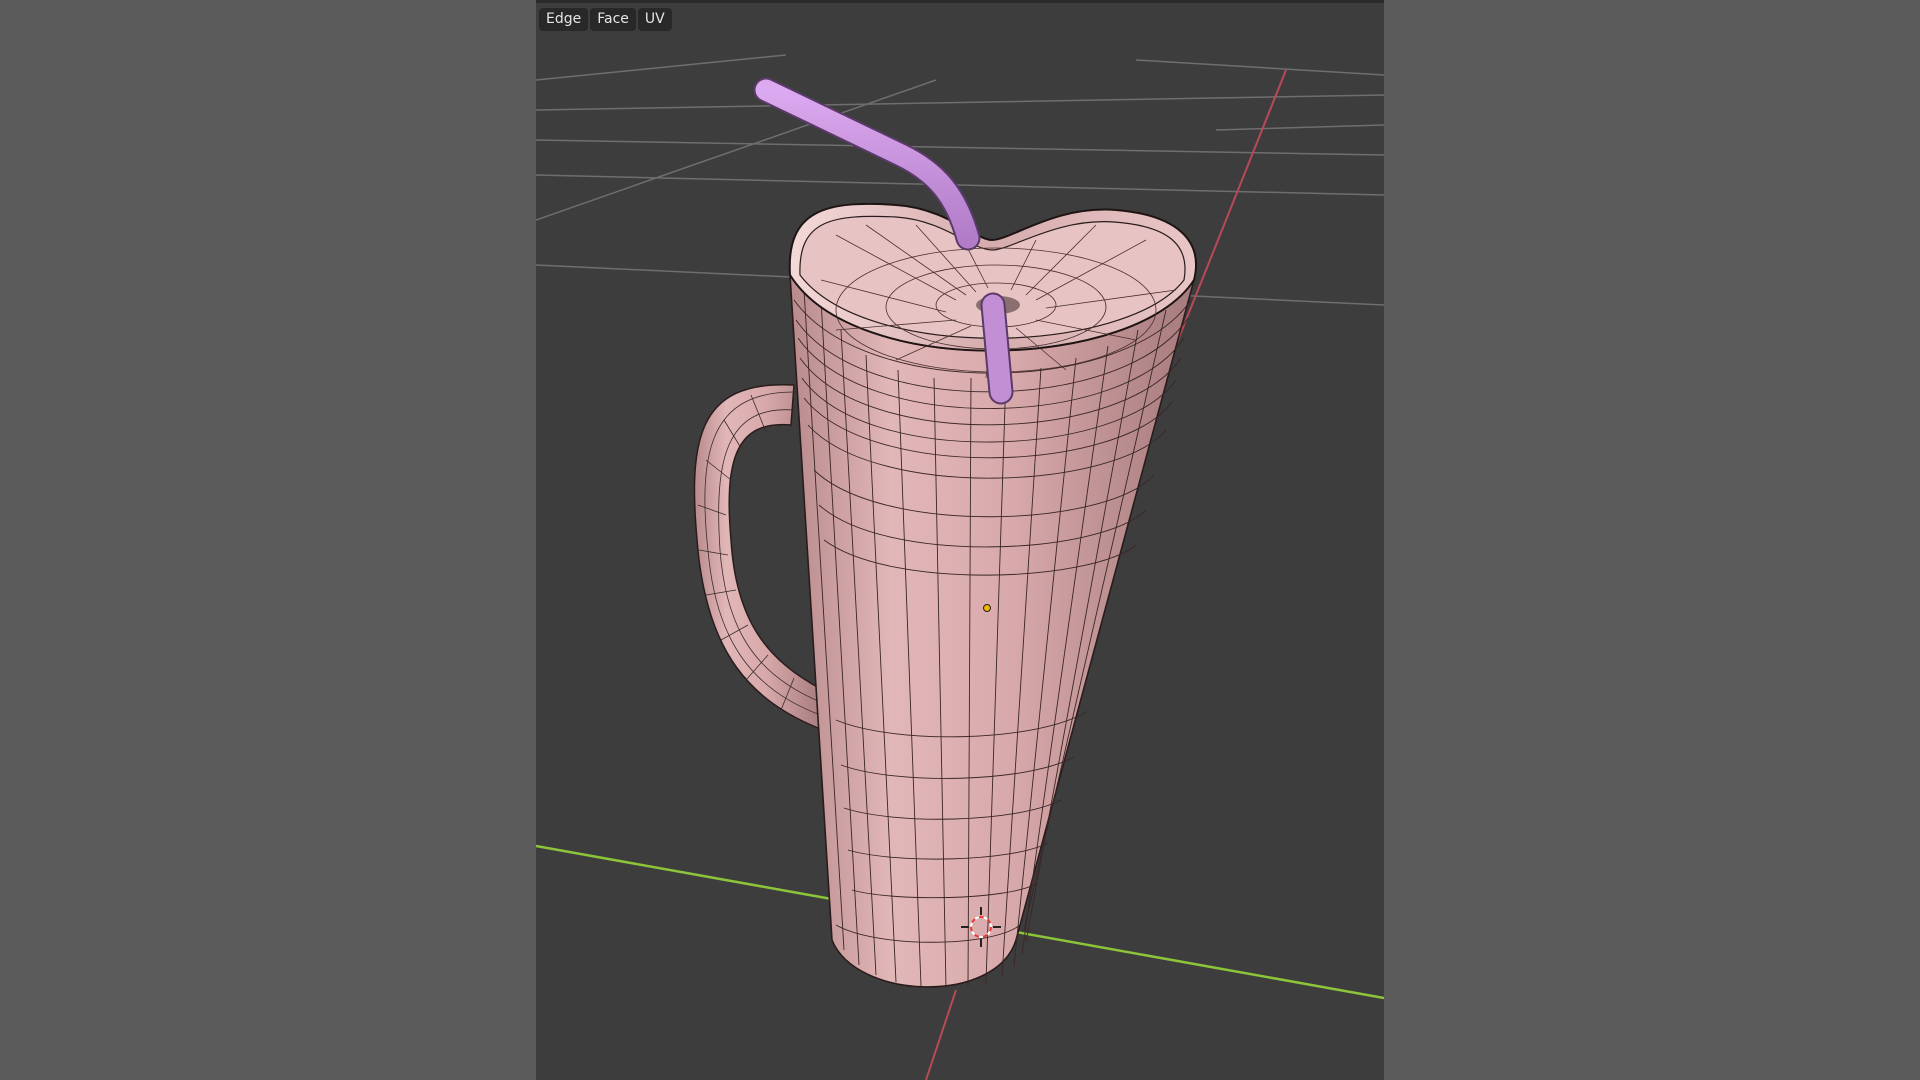  I want to click on menu-face: Face, so click(613, 19).